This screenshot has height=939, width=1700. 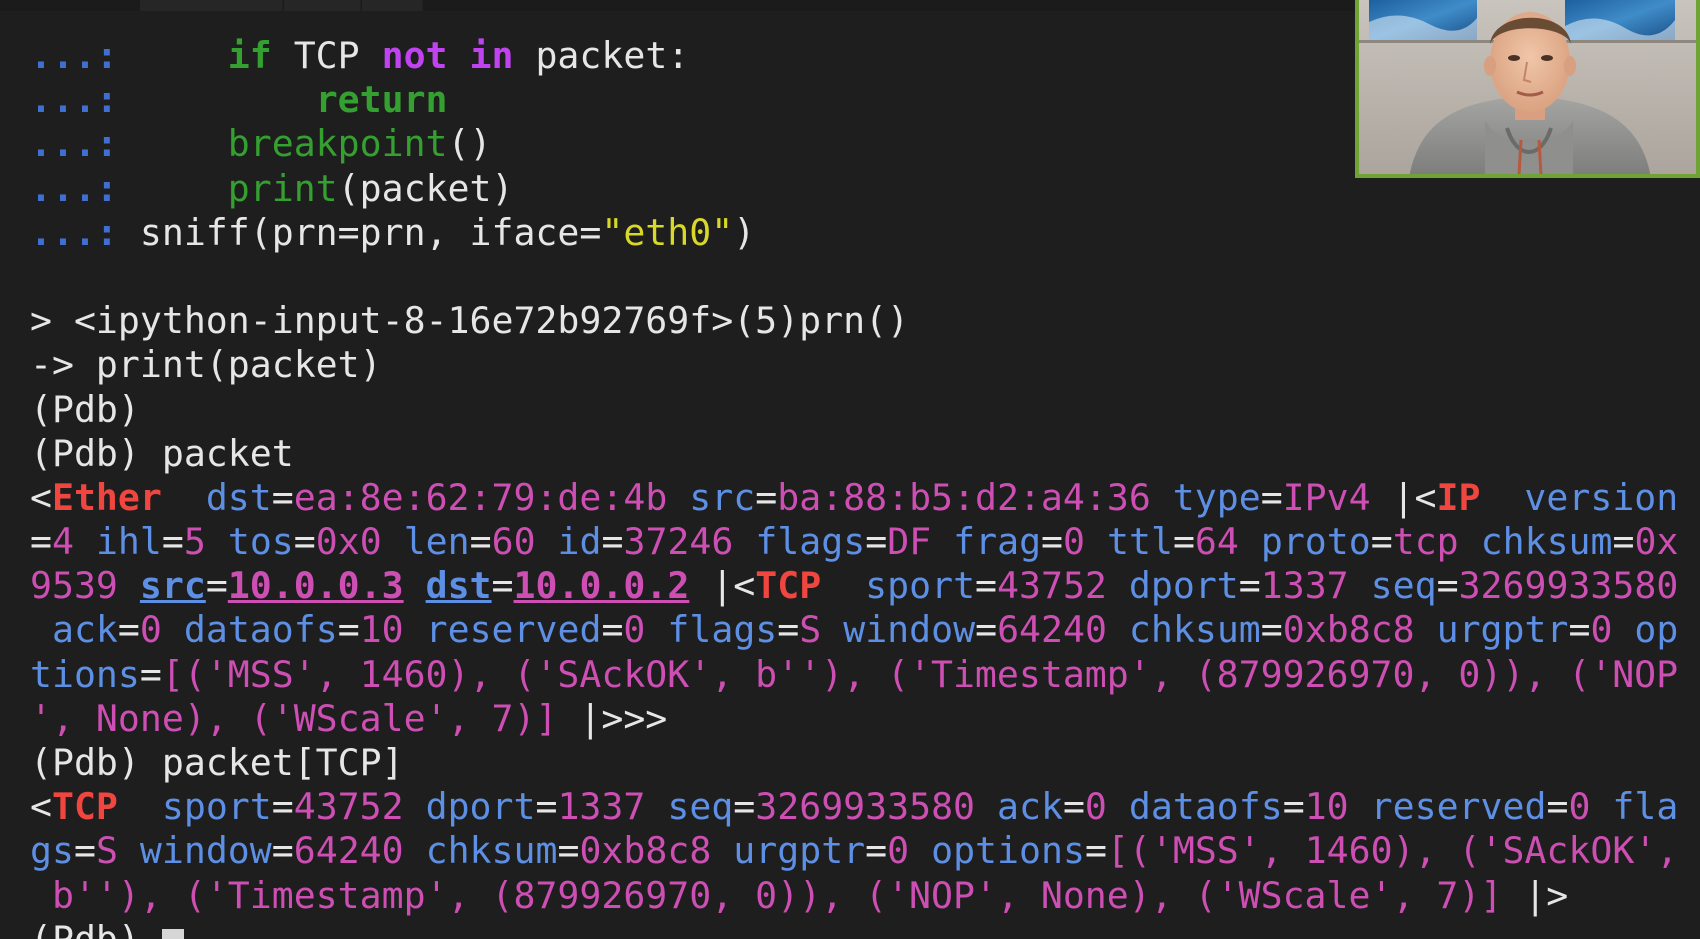 I want to click on terminal-token: Ether, so click(x=106, y=497).